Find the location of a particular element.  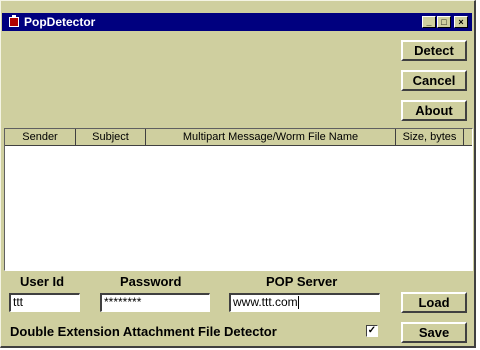

about-button: About is located at coordinates (434, 110).